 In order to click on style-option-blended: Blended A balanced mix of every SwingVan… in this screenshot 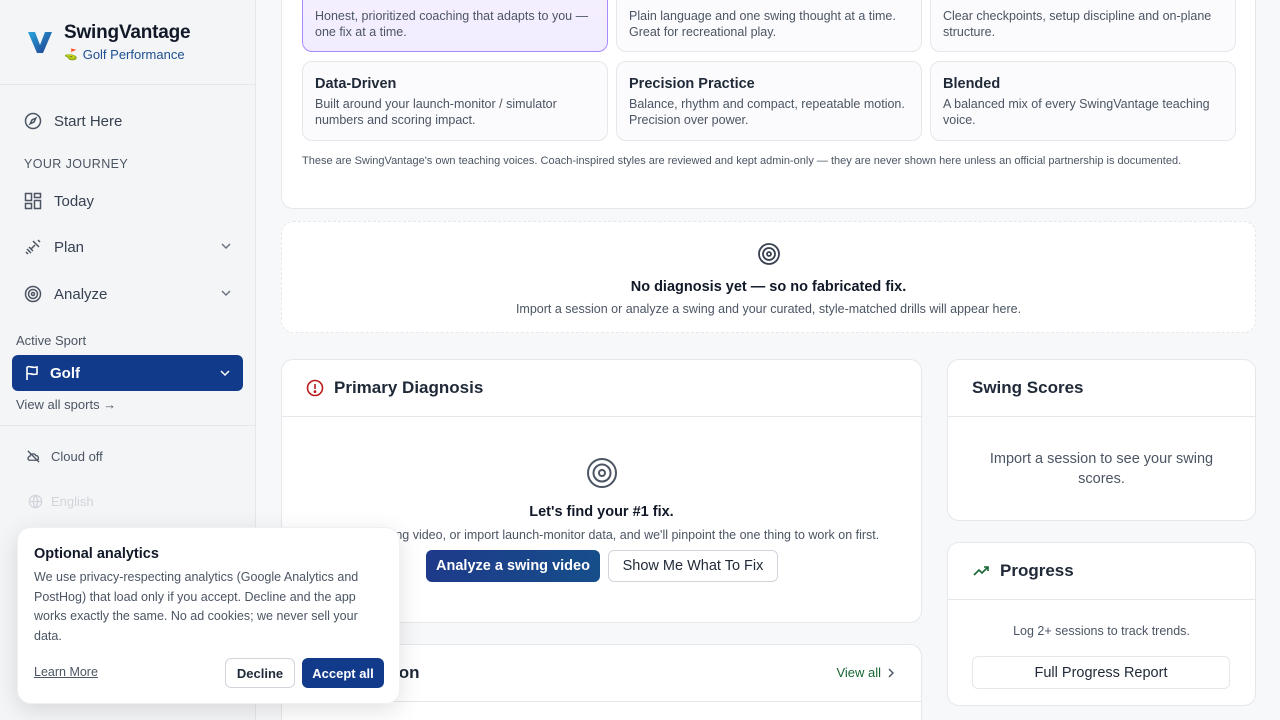, I will do `click(1083, 101)`.